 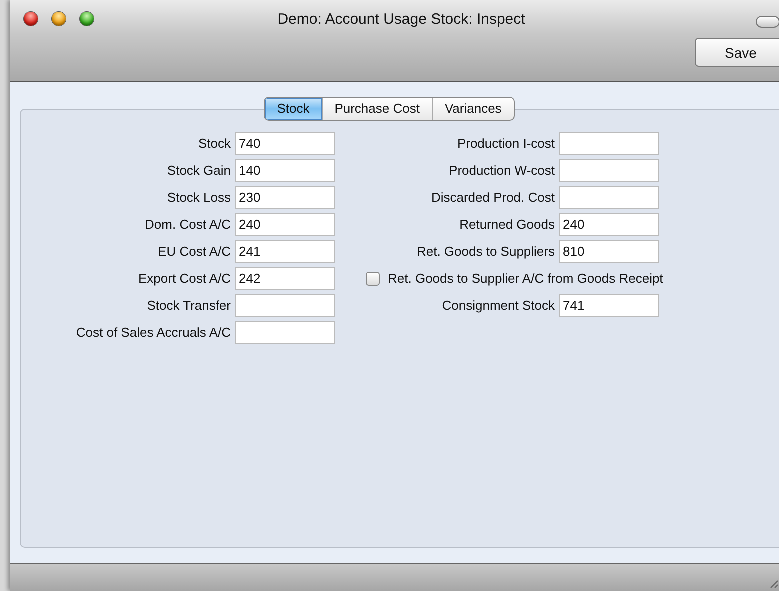 I want to click on field-label: Consignment Stock, so click(x=498, y=305).